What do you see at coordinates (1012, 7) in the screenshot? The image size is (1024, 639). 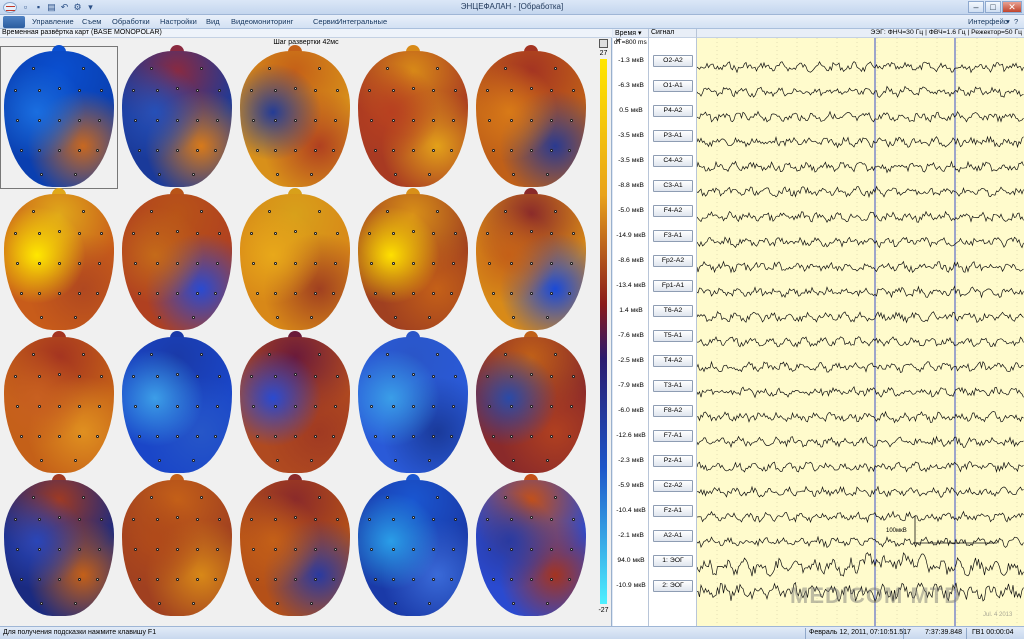 I see `close-button: ✕` at bounding box center [1012, 7].